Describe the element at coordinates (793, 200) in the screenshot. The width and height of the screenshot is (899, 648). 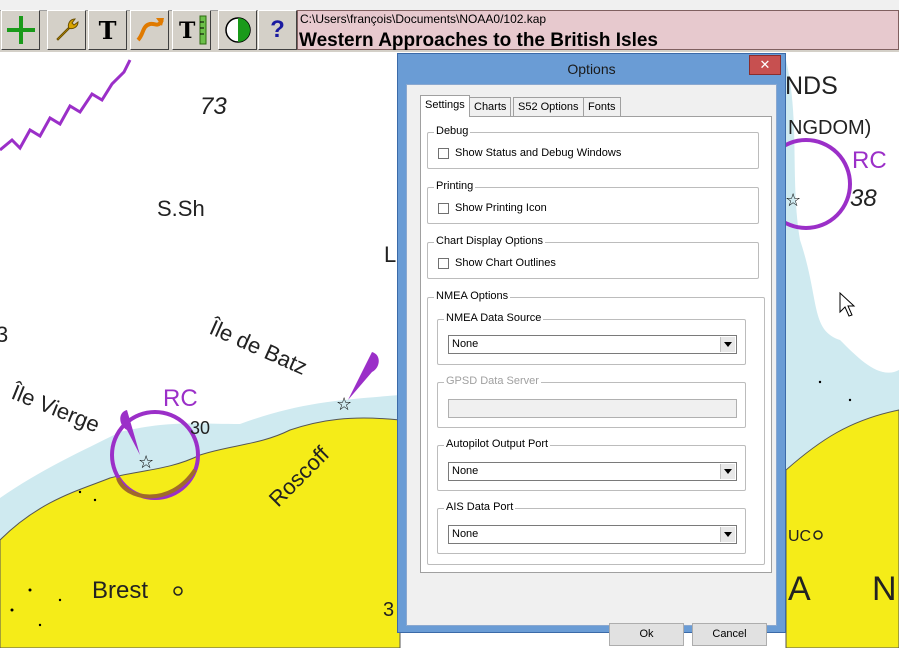
I see `star-symbol-right: ☆` at that location.